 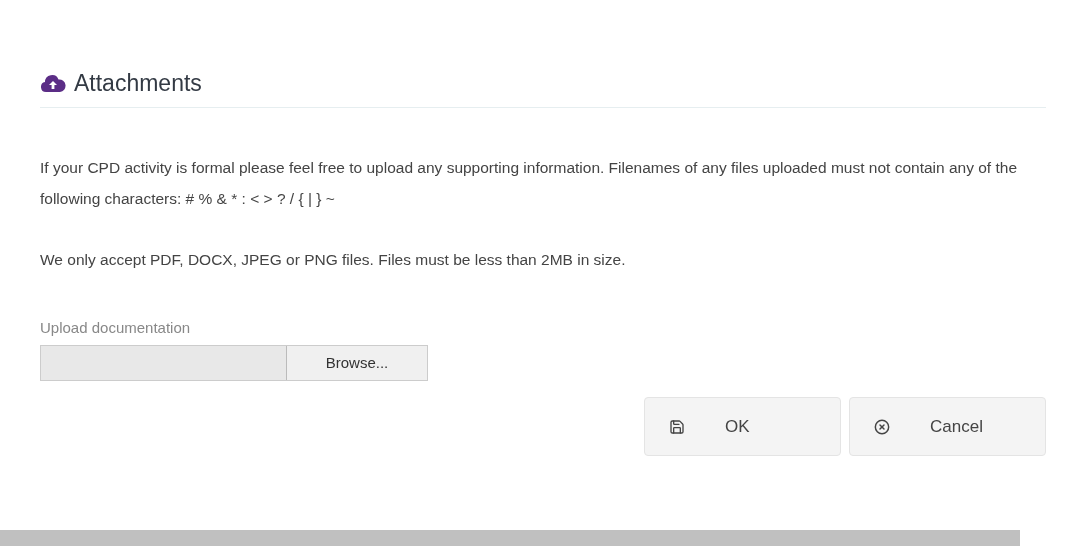 What do you see at coordinates (333, 259) in the screenshot?
I see `paragraph: We only accept PDF, DOCX, JPEG or PNG files. Files must be less than 2MB in size.` at bounding box center [333, 259].